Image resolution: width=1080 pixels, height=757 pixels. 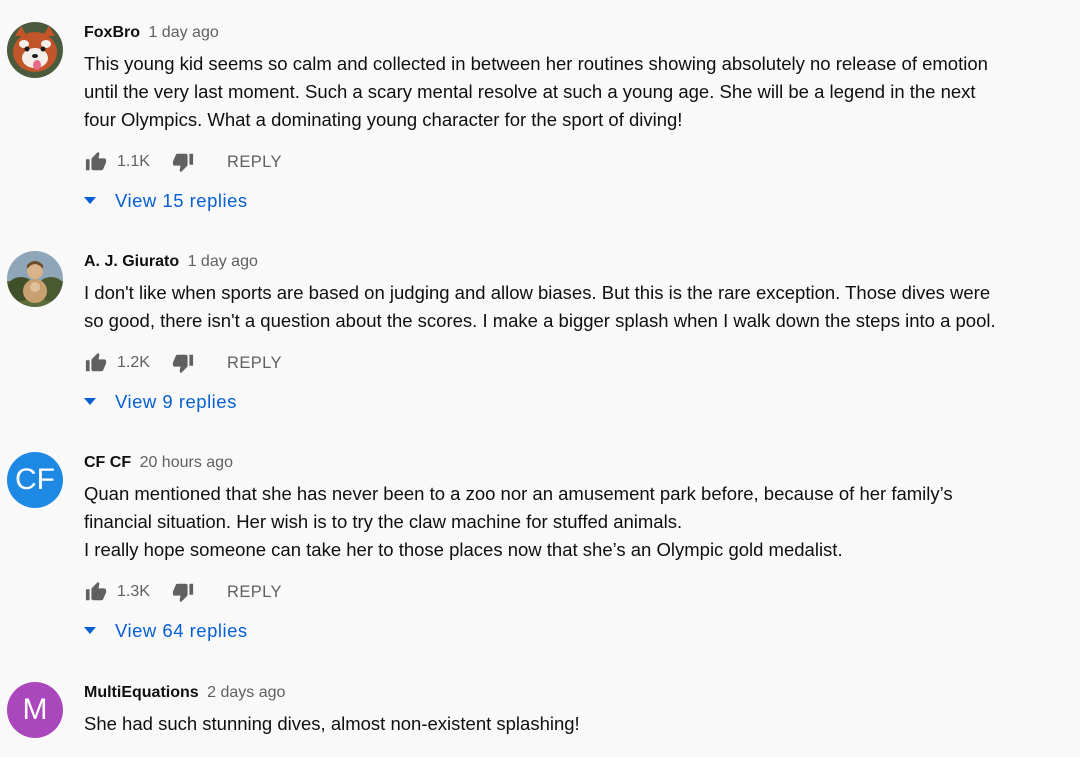 I want to click on view-replies-button: View 9 replies, so click(x=160, y=402).